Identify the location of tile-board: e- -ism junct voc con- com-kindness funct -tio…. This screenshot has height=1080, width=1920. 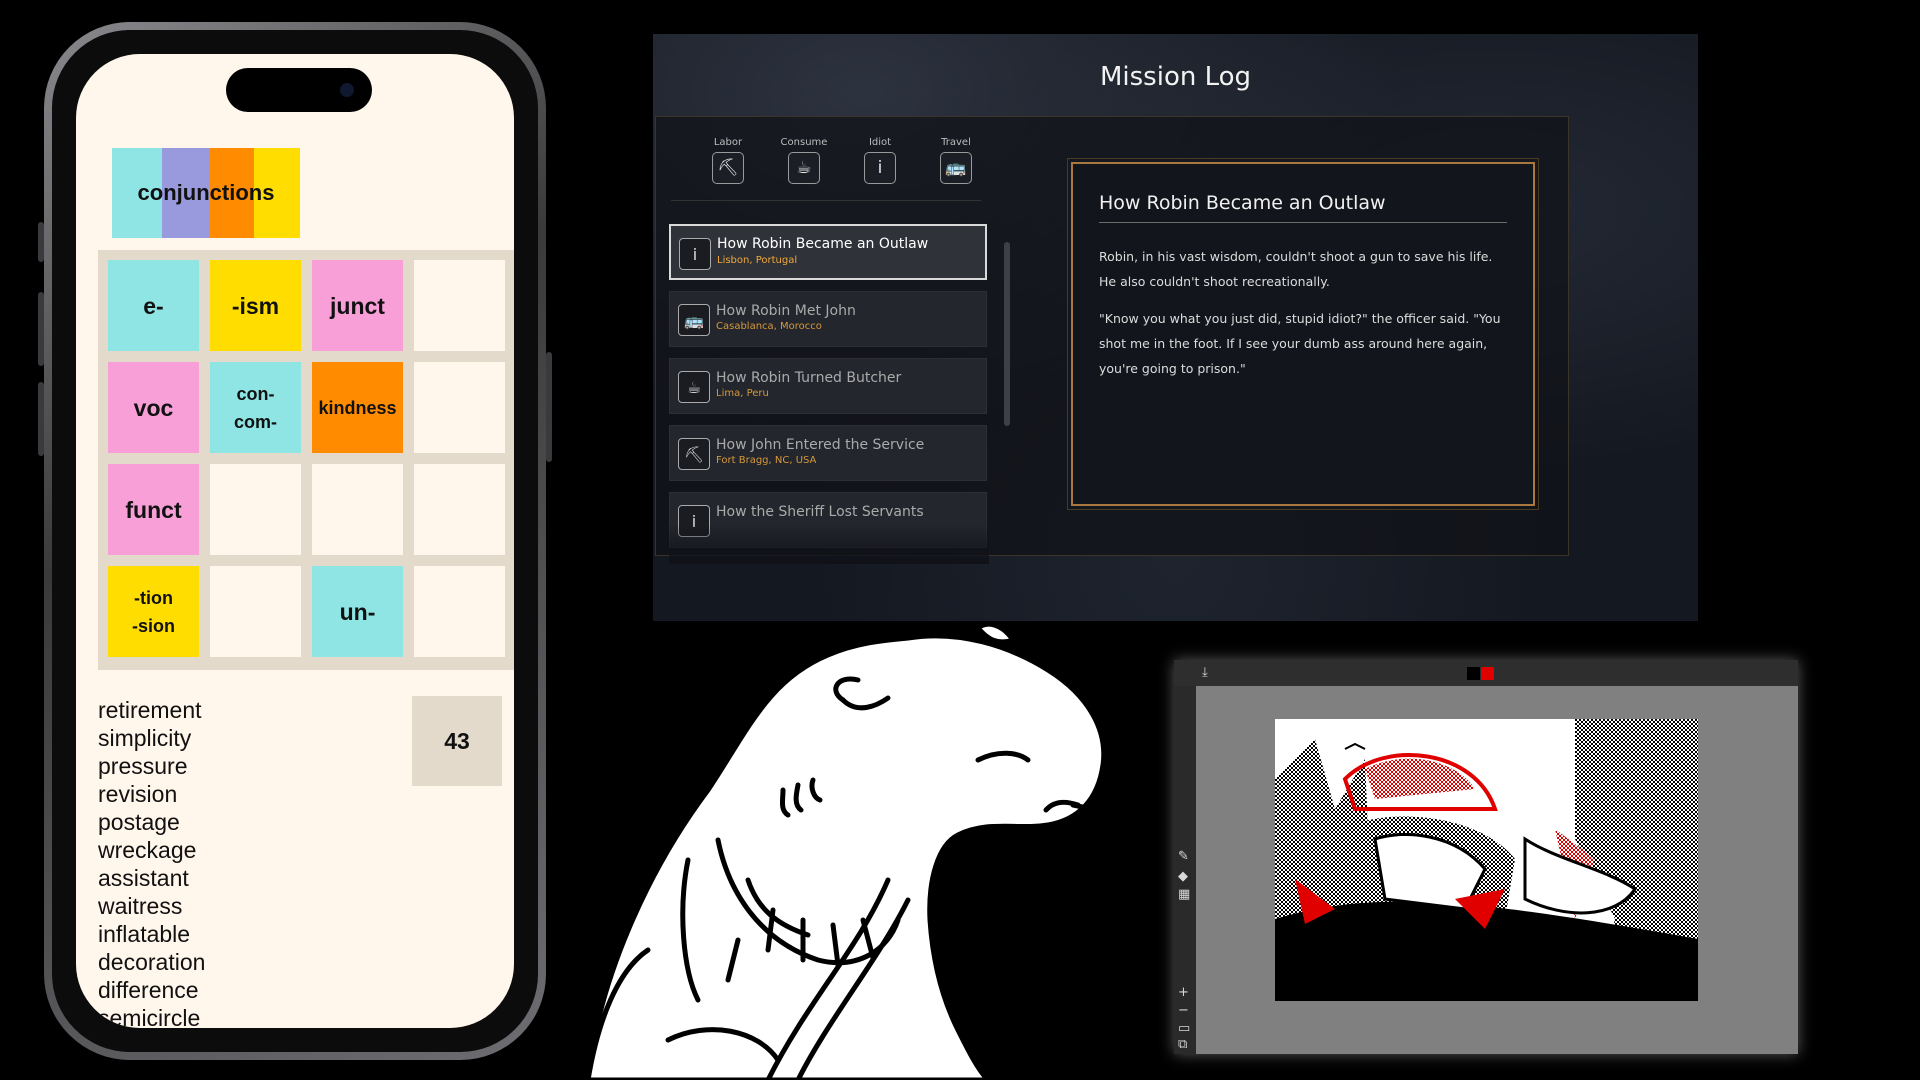
(306, 460).